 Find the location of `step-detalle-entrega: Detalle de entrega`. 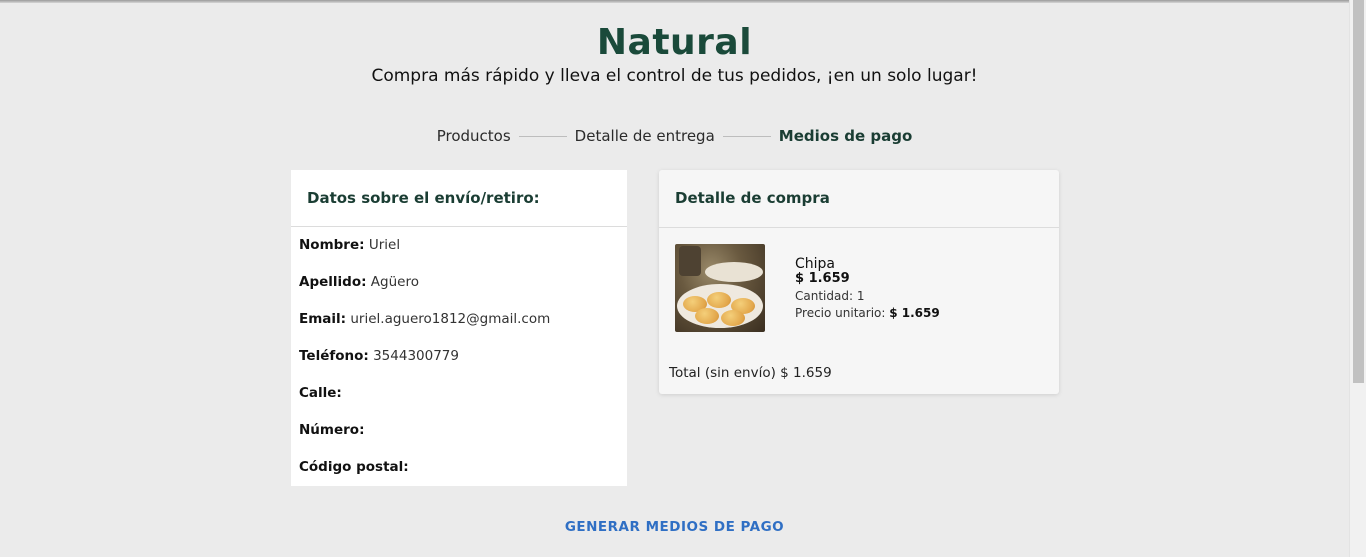

step-detalle-entrega: Detalle de entrega is located at coordinates (645, 136).